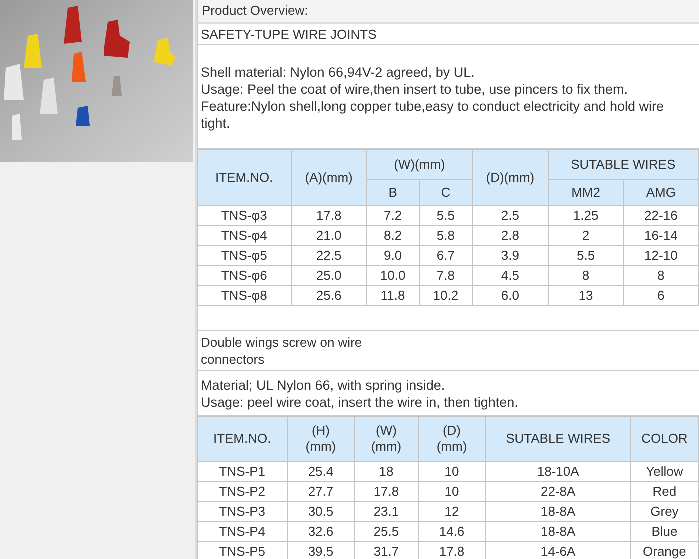  Describe the element at coordinates (329, 256) in the screenshot. I see `table-cell: 22.5` at that location.